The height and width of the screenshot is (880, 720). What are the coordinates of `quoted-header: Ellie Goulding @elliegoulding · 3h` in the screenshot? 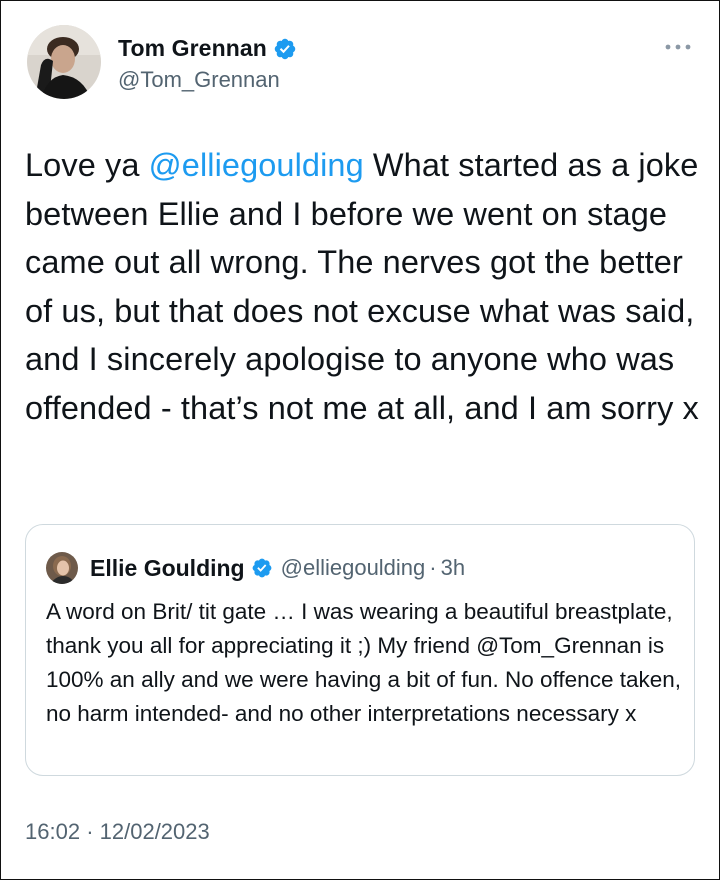 It's located at (277, 568).